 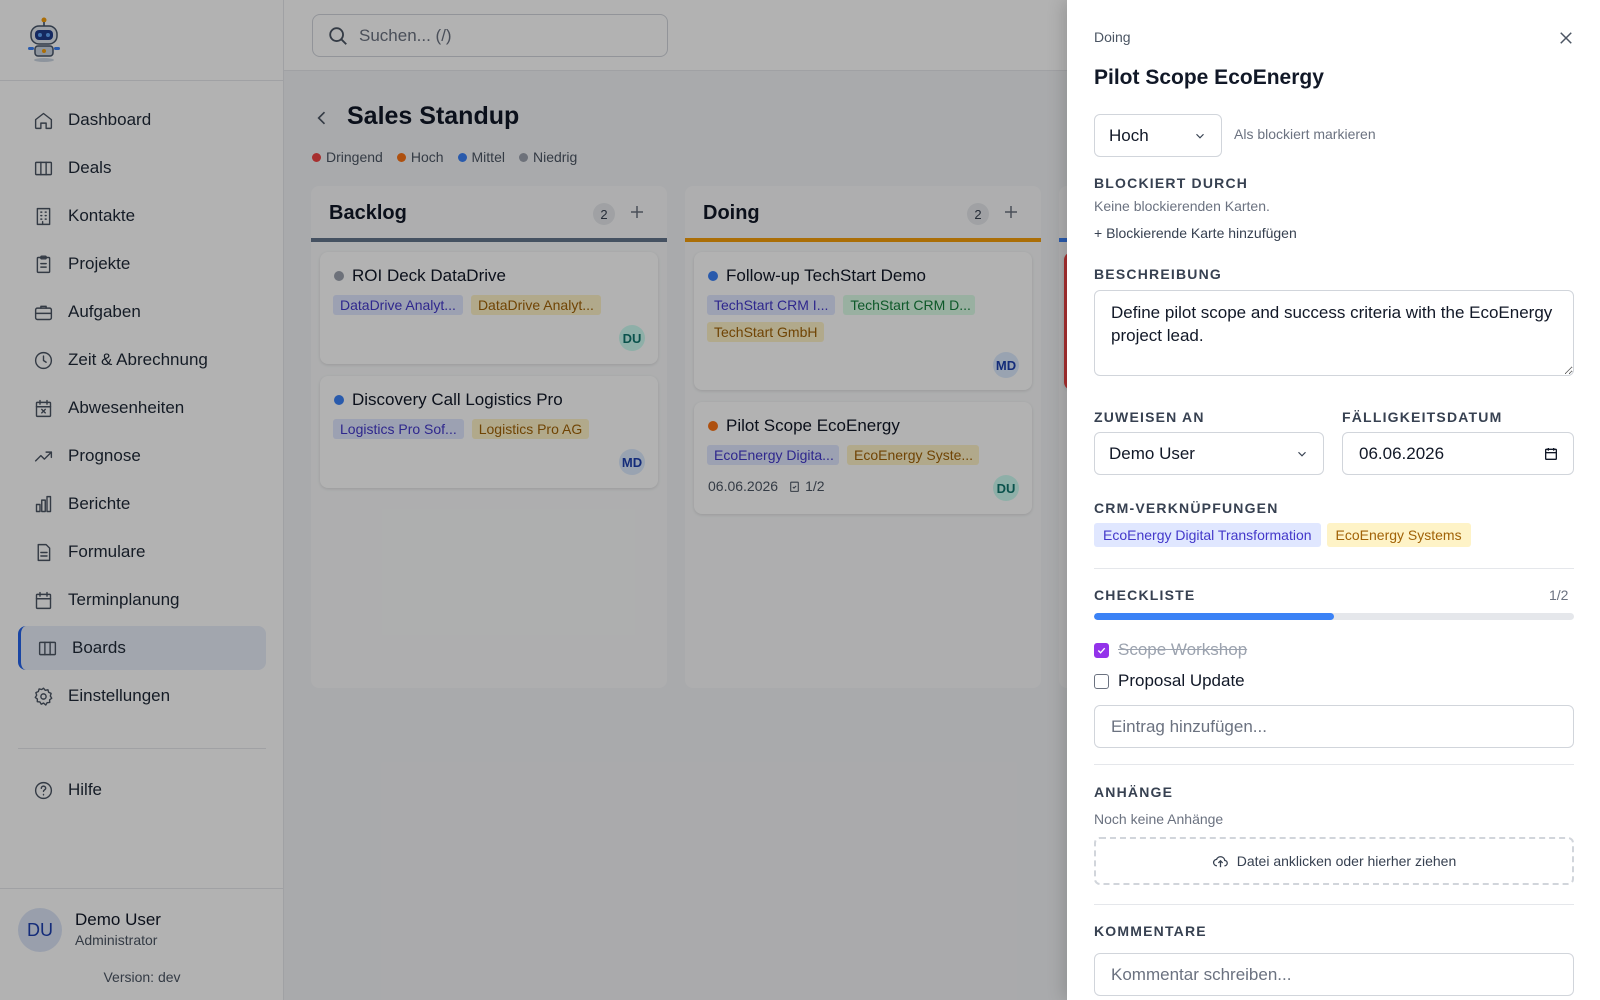 I want to click on assignee-select: Demo User, so click(x=1209, y=453).